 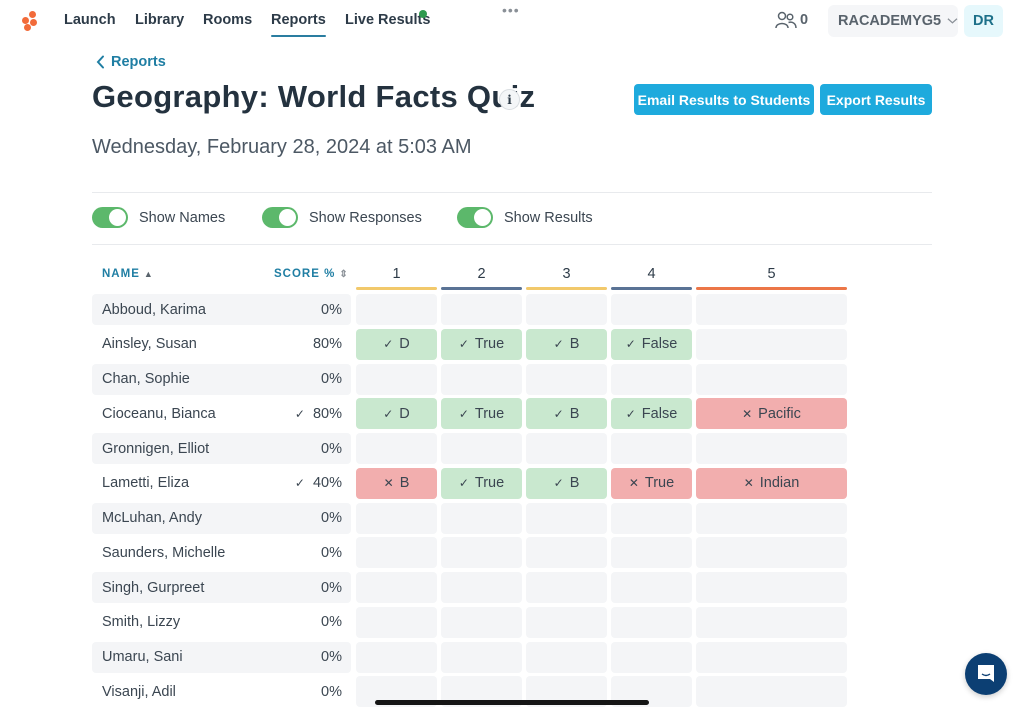 I want to click on response-cell: ✕ Indian, so click(x=771, y=483).